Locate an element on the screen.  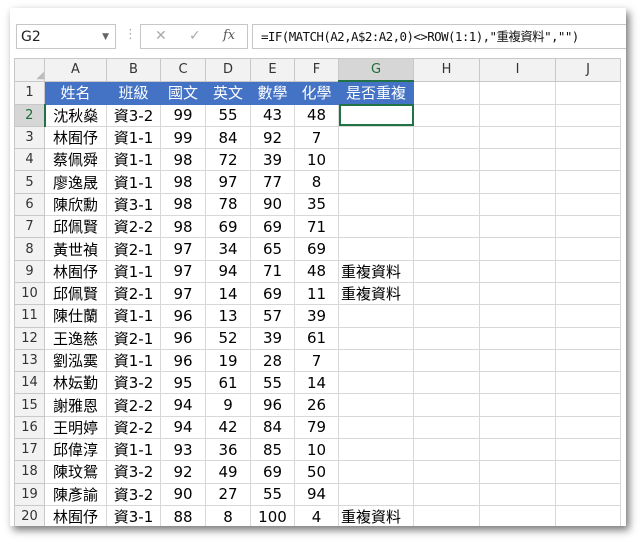
cell: 邱佩賢 is located at coordinates (75, 227).